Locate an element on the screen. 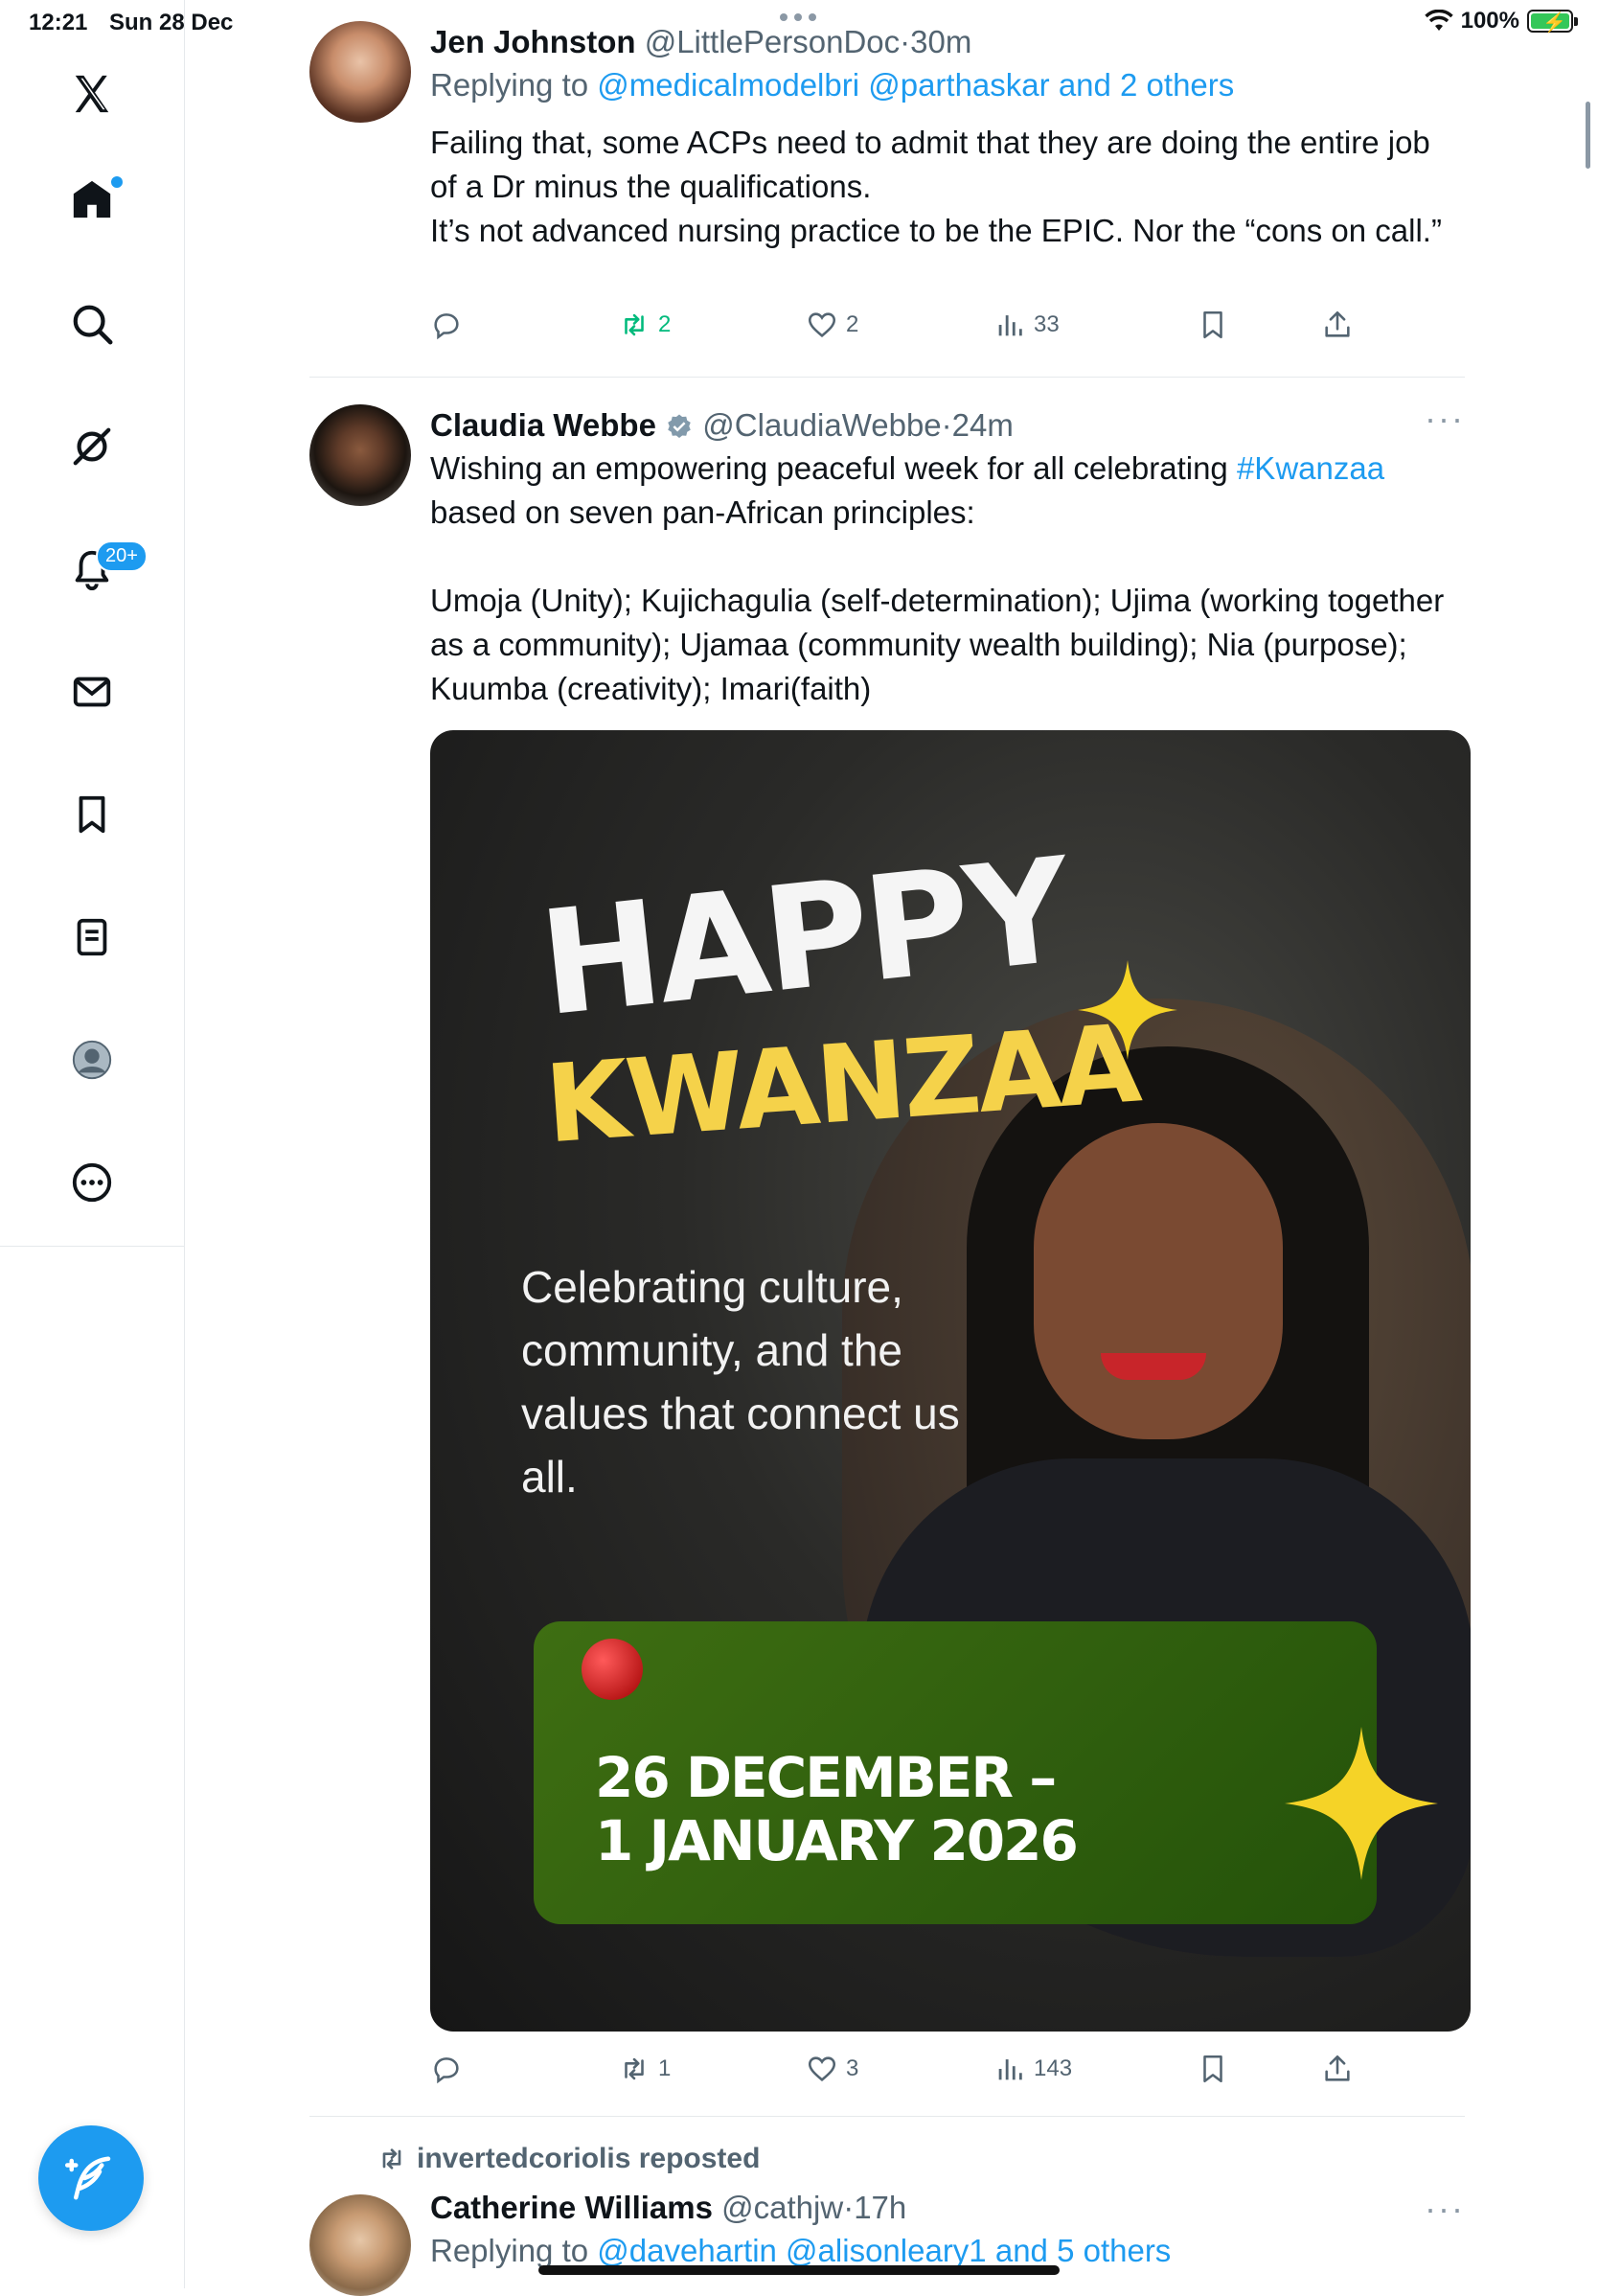  tweet-header: Catherine Williams @cathjw·17h is located at coordinates (669, 2207).